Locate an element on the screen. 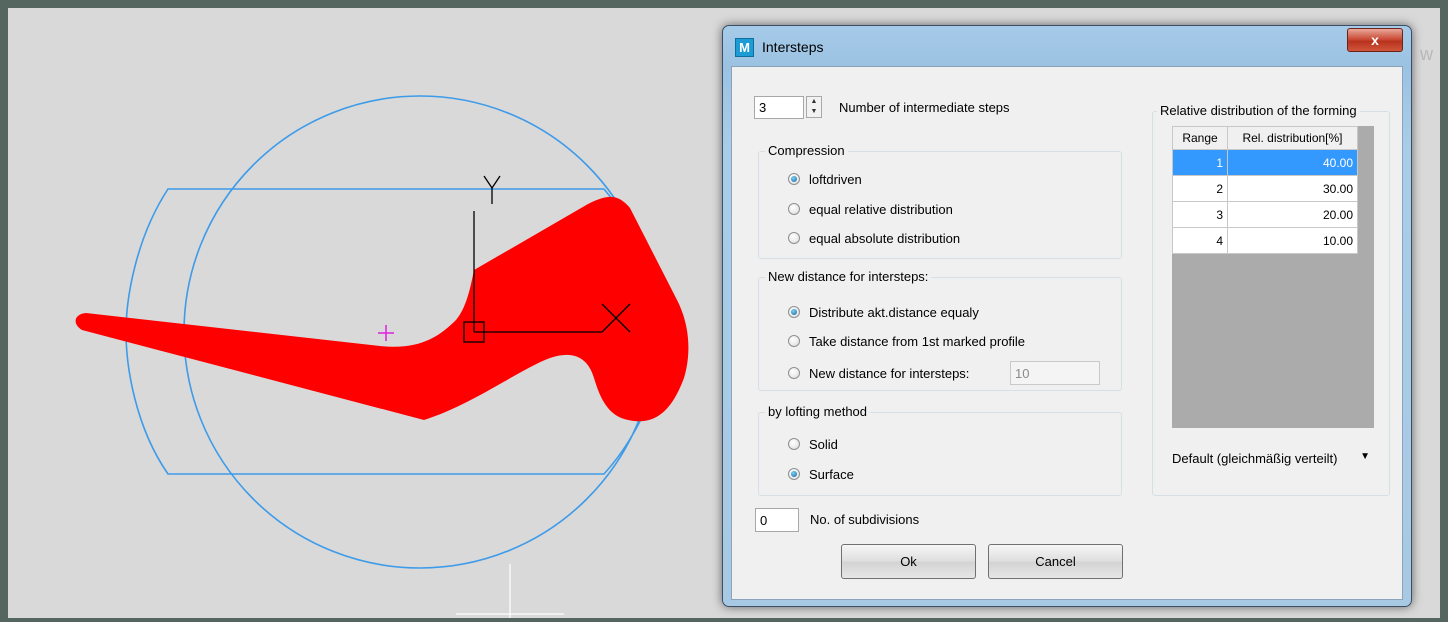  ok-button: Ok is located at coordinates (908, 561).